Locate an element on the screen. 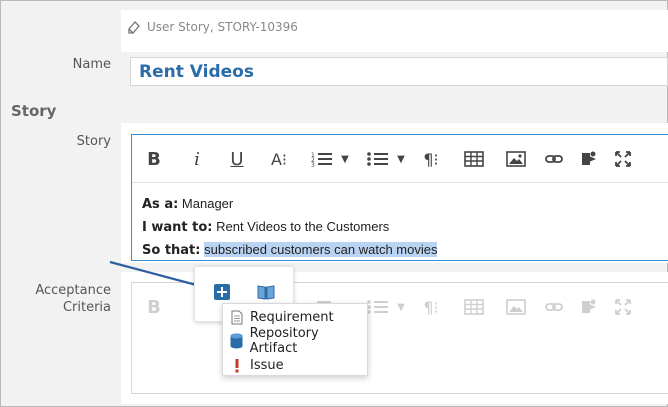 The image size is (668, 407). story-line-label: As a: is located at coordinates (160, 204).